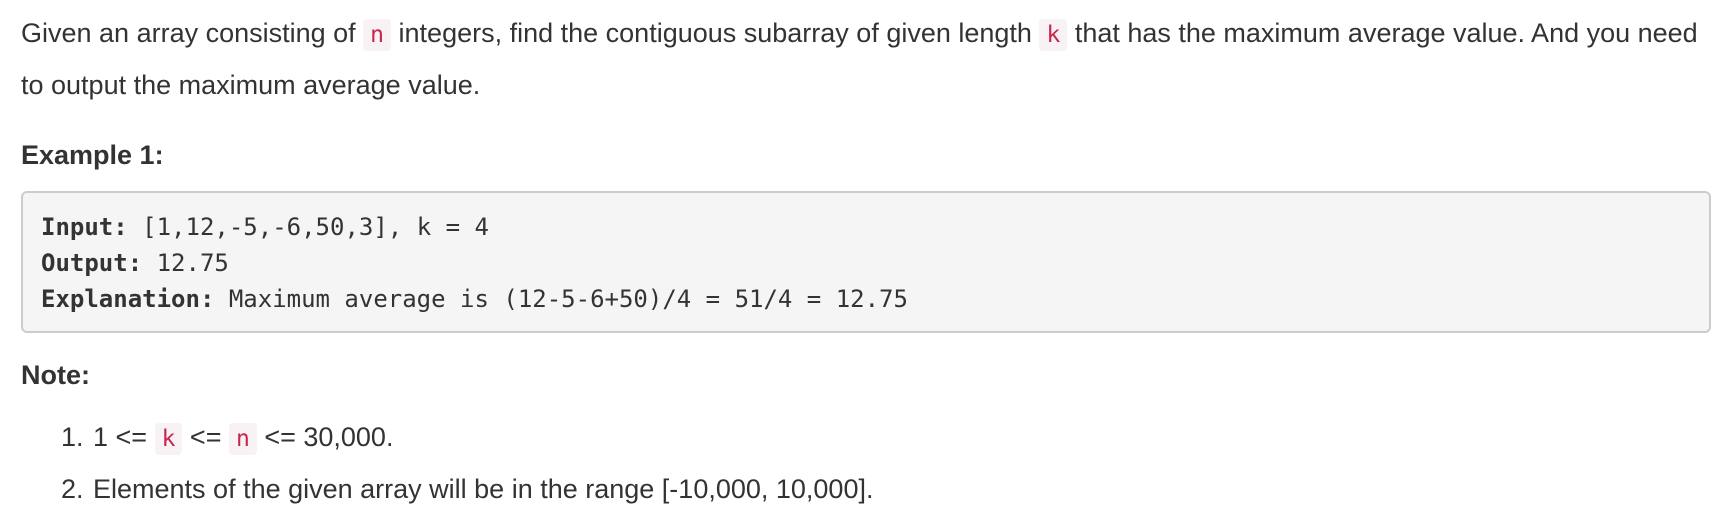 This screenshot has width=1728, height=530. I want to click on example-output-line: Output: 12.75, so click(866, 263).